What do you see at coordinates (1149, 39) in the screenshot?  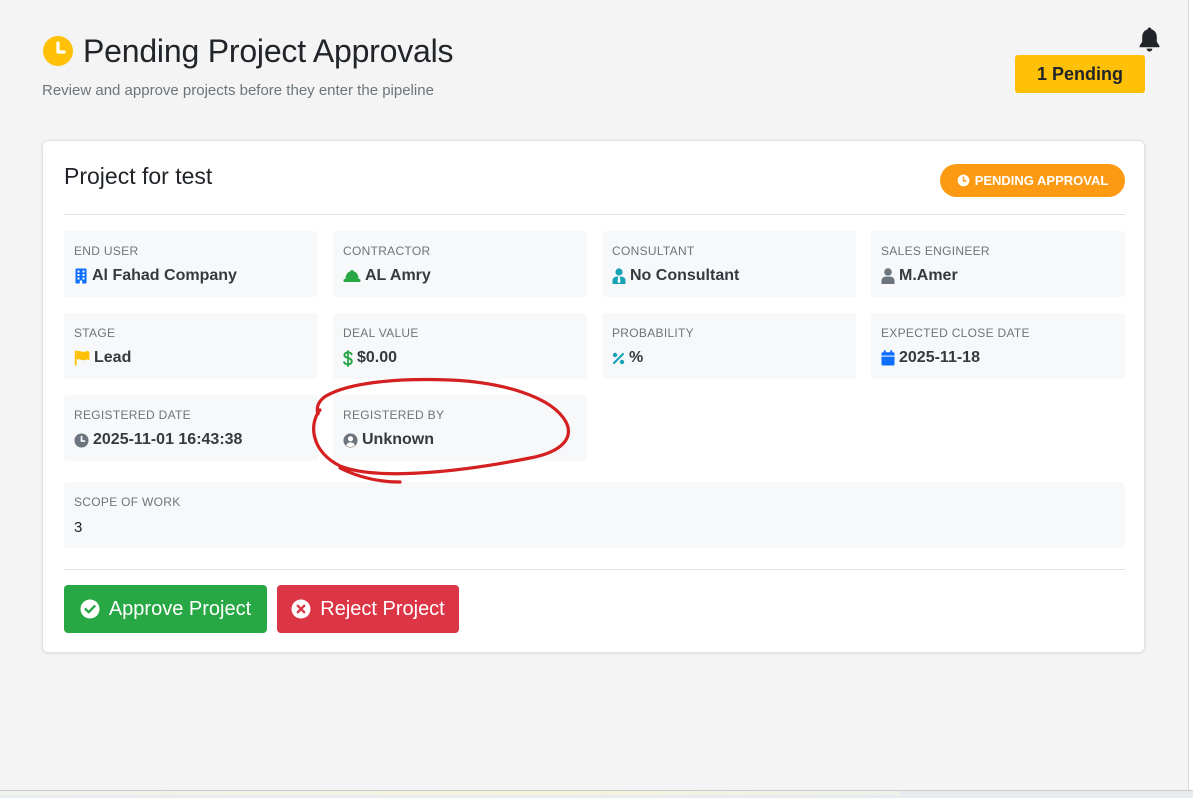 I see `bell-icon` at bounding box center [1149, 39].